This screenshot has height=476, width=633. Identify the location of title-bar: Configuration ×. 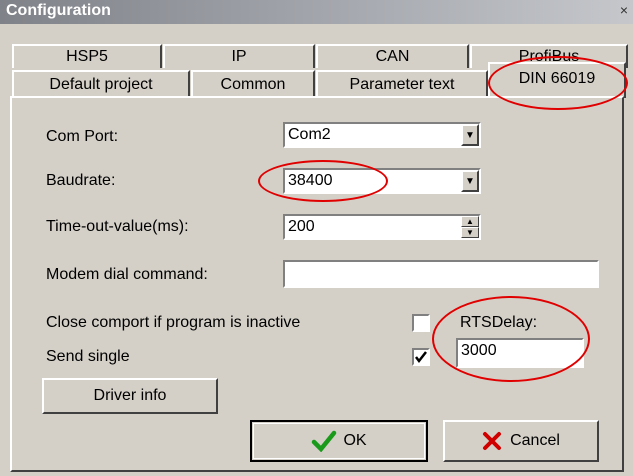
(316, 12).